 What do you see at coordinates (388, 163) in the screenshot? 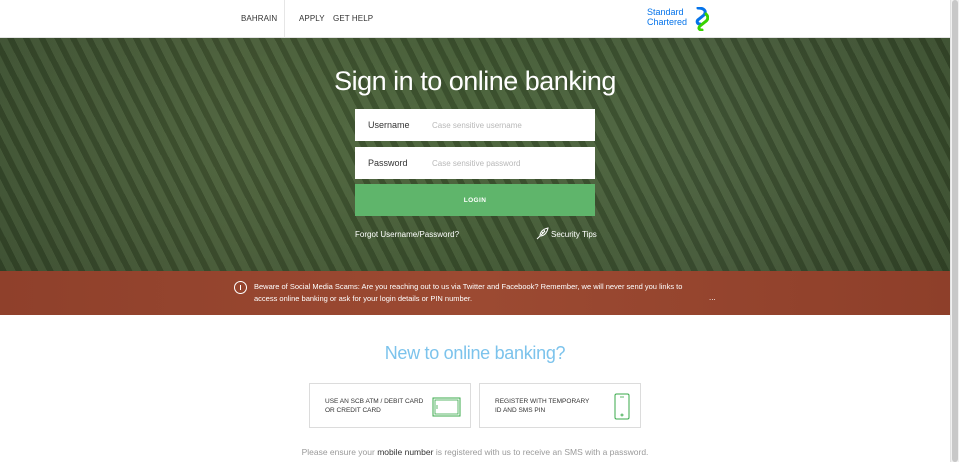
I see `password-label: Password` at bounding box center [388, 163].